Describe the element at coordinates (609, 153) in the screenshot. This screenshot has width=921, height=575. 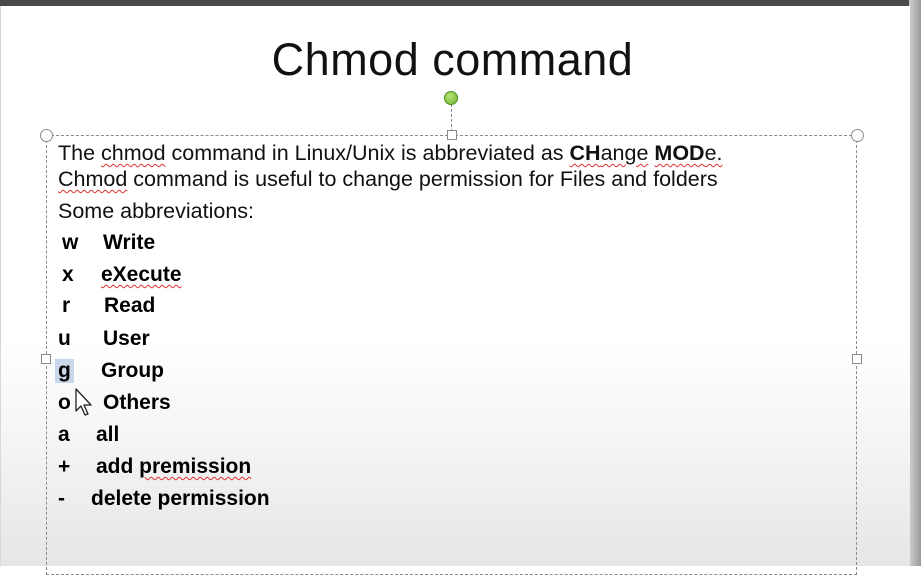
I see `misspelled-word: CHange` at that location.